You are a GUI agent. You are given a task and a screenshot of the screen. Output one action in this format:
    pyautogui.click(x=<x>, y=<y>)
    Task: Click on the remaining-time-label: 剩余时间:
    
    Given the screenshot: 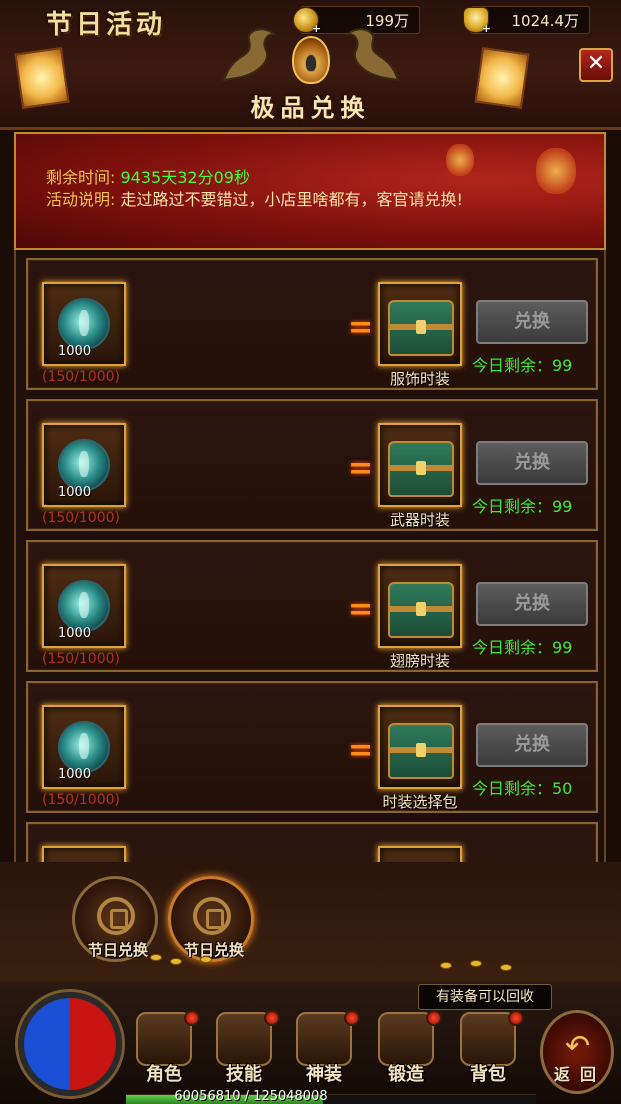 What is the action you would take?
    pyautogui.click(x=81, y=177)
    